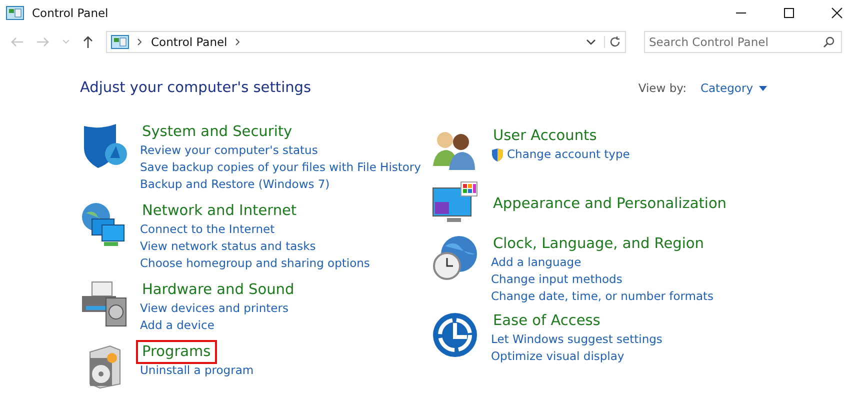  What do you see at coordinates (455, 258) in the screenshot?
I see `globe-clock-icon` at bounding box center [455, 258].